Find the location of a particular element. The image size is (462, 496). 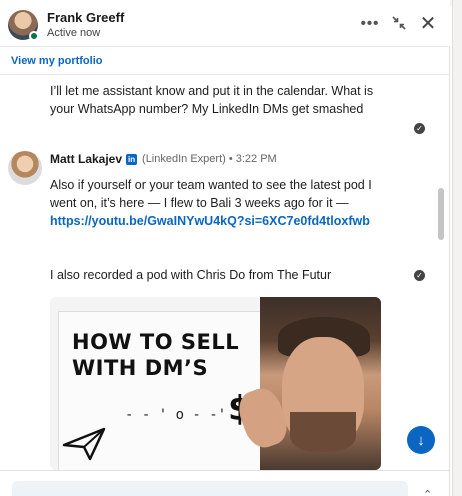

scrollbar is located at coordinates (441, 214).